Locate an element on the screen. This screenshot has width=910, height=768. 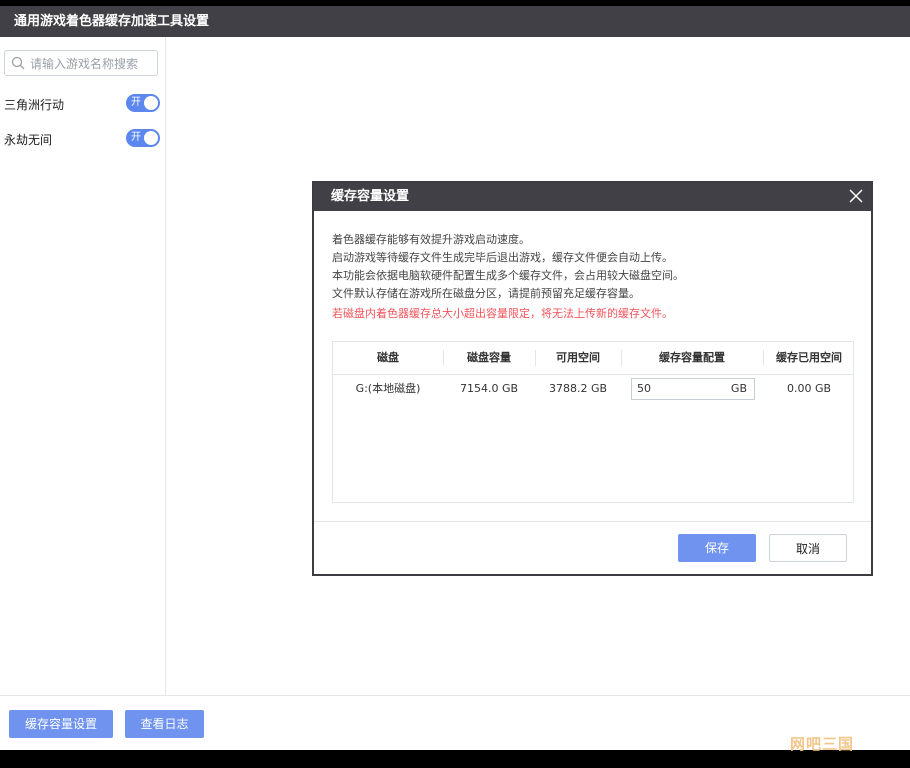
cell-used: 0.00 GB is located at coordinates (809, 388).